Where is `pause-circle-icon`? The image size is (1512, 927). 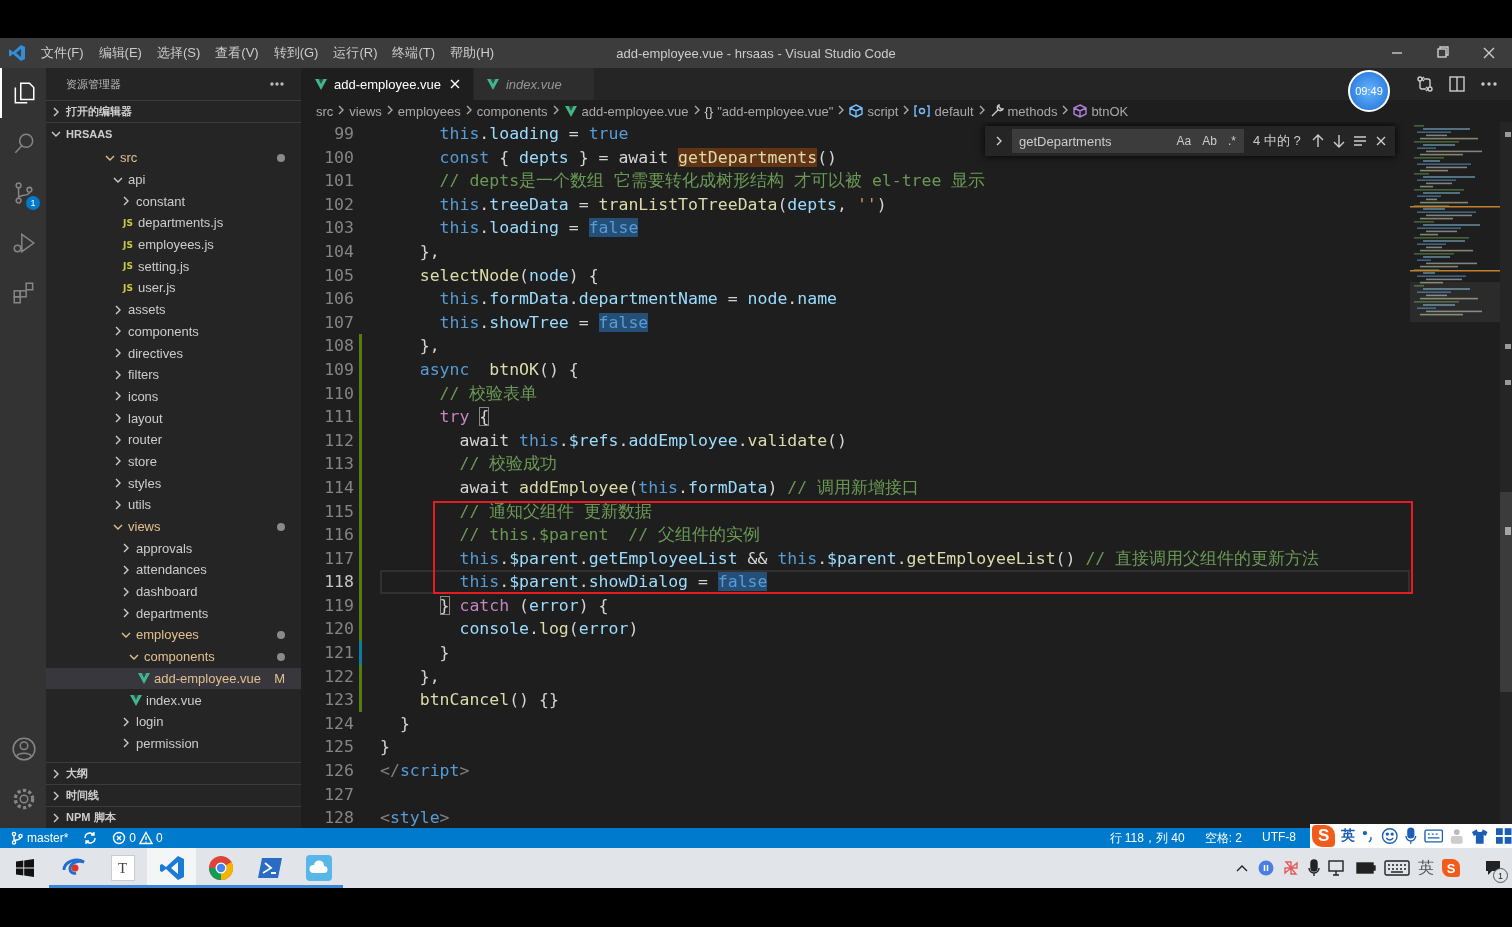 pause-circle-icon is located at coordinates (1266, 868).